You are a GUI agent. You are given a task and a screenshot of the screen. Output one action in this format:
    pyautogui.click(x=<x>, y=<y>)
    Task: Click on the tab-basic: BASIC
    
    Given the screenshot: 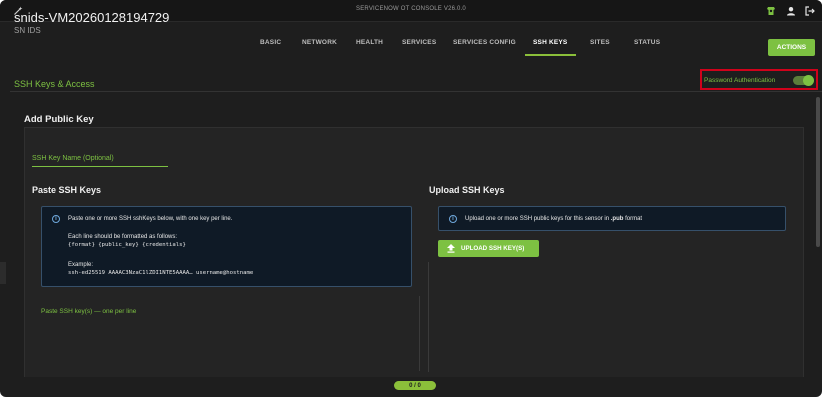 What is the action you would take?
    pyautogui.click(x=270, y=42)
    